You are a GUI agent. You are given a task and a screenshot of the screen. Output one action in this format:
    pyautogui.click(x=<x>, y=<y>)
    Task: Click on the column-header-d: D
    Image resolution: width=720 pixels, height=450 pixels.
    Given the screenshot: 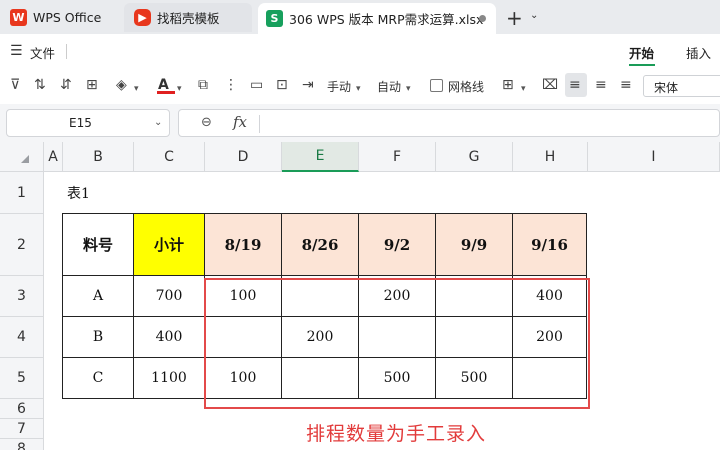 What is the action you would take?
    pyautogui.click(x=243, y=157)
    